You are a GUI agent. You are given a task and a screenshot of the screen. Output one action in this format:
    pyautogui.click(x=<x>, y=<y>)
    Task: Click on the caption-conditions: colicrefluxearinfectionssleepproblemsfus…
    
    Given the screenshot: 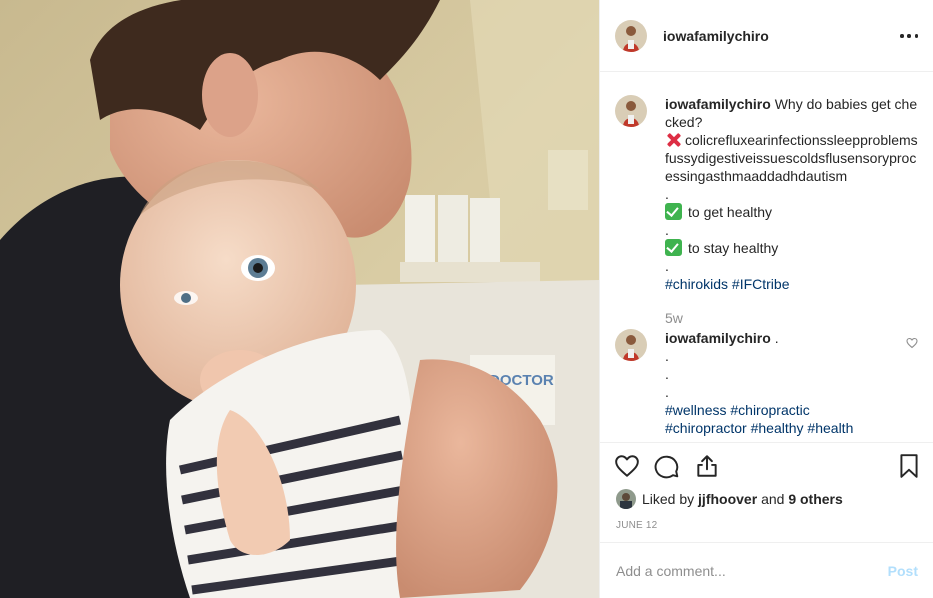 What is the action you would take?
    pyautogui.click(x=791, y=158)
    